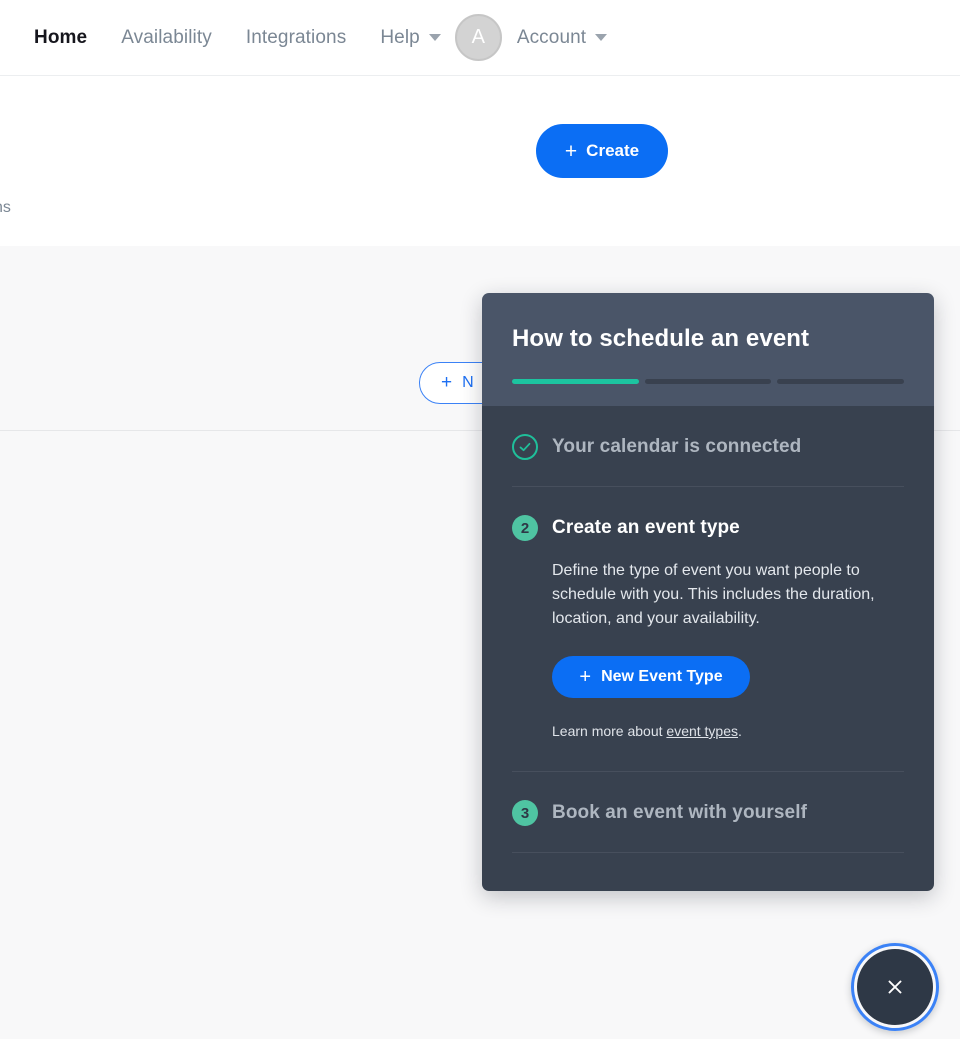  Describe the element at coordinates (662, 676) in the screenshot. I see `new-event-type-button-label: New Event Type` at that location.